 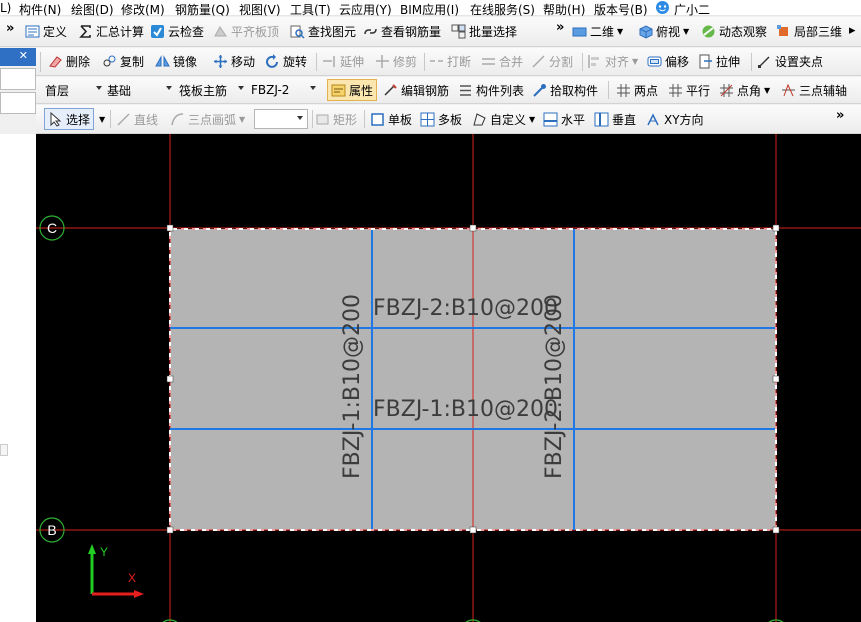 What do you see at coordinates (465, 409) in the screenshot?
I see `rebar-label-fbzj-1: FBZJ-1:B10@200` at bounding box center [465, 409].